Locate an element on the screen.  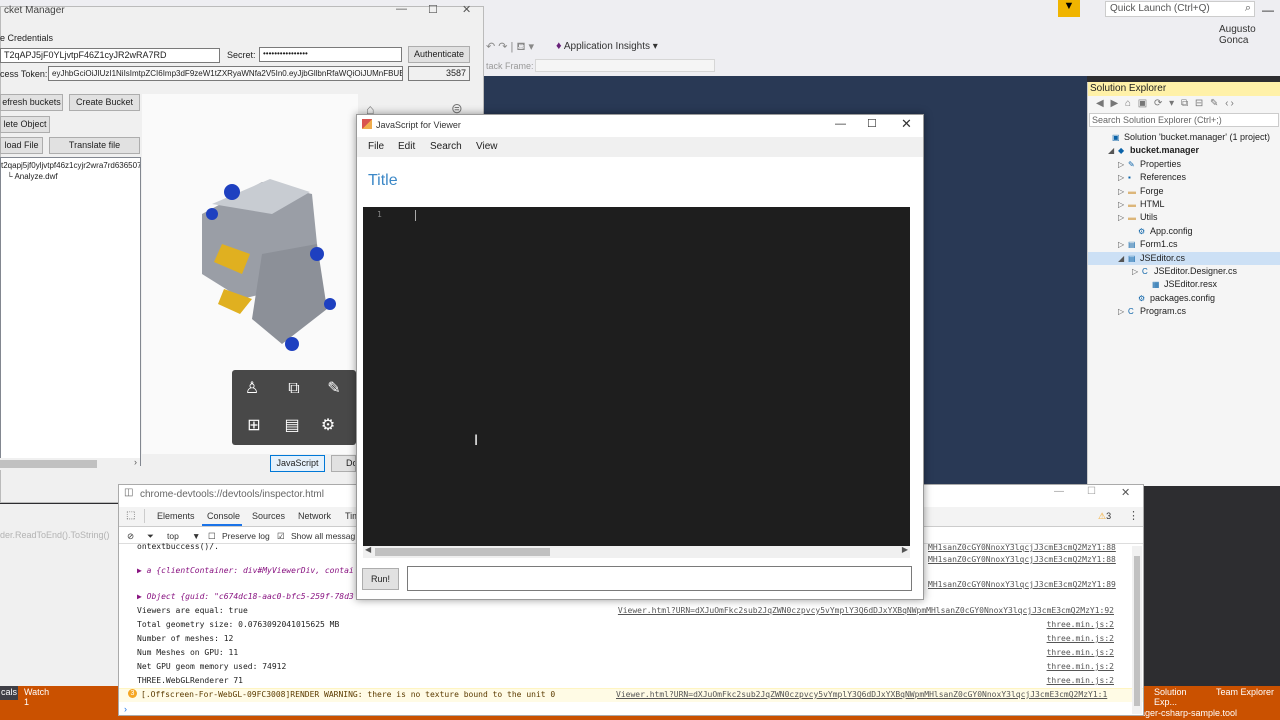
solution-item: ◢ ◆ bucket.manager is located at coordinates (1184, 150).